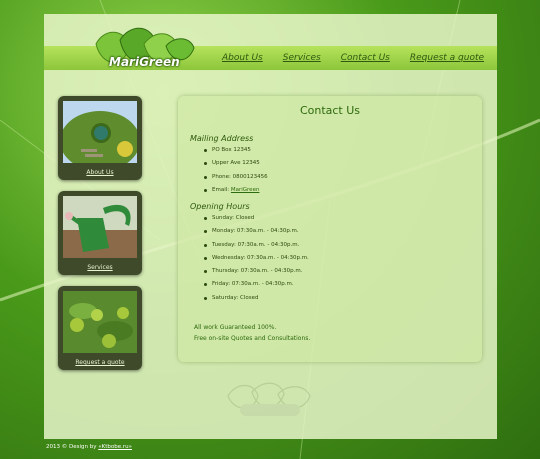 The width and height of the screenshot is (540, 459). I want to click on watering-can-image, so click(100, 227).